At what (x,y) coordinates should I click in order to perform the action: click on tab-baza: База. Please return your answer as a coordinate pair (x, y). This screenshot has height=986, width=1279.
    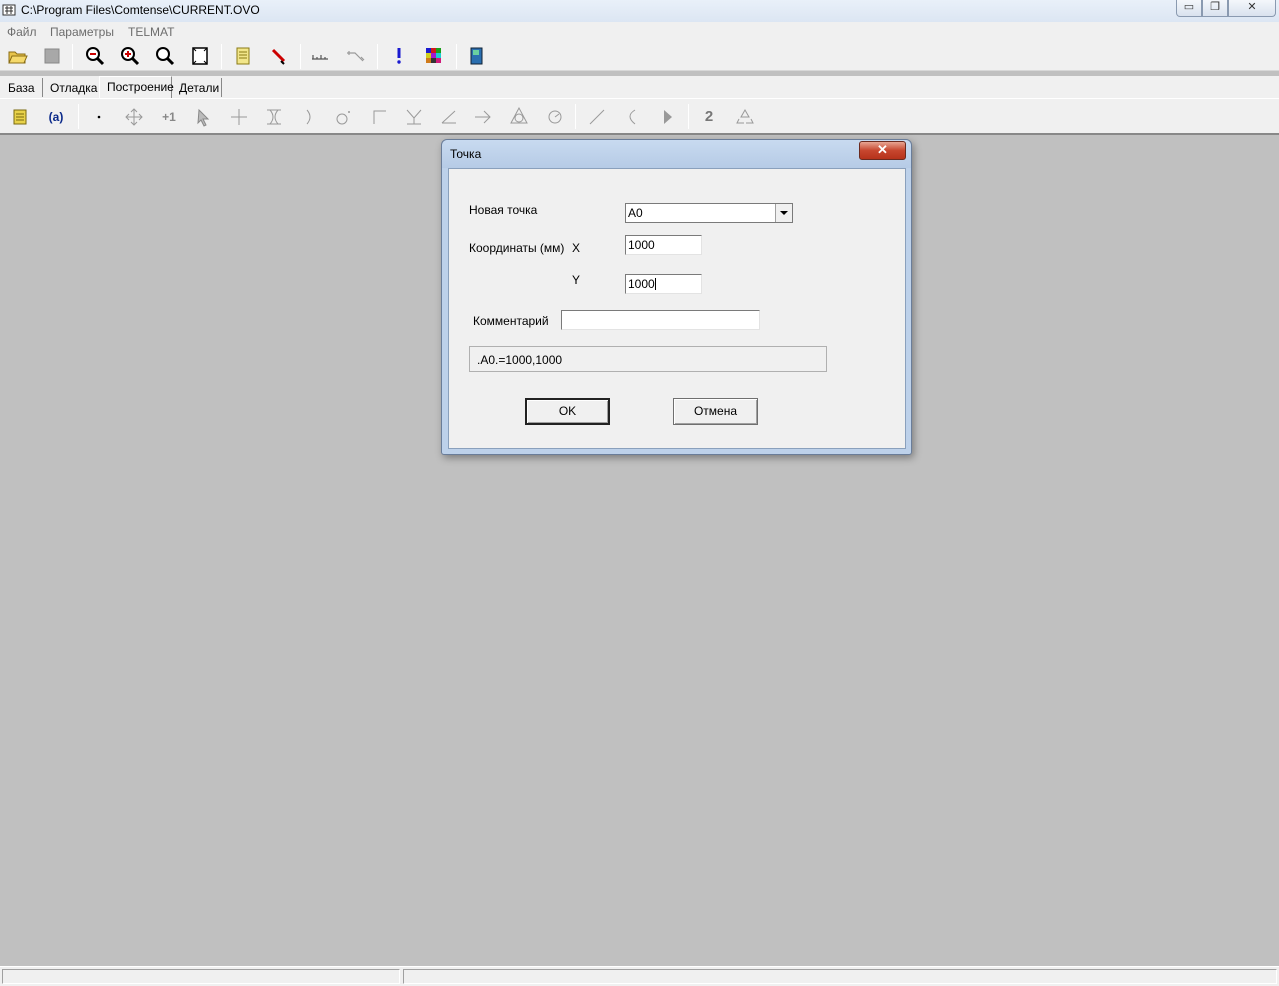
    Looking at the image, I should click on (22, 87).